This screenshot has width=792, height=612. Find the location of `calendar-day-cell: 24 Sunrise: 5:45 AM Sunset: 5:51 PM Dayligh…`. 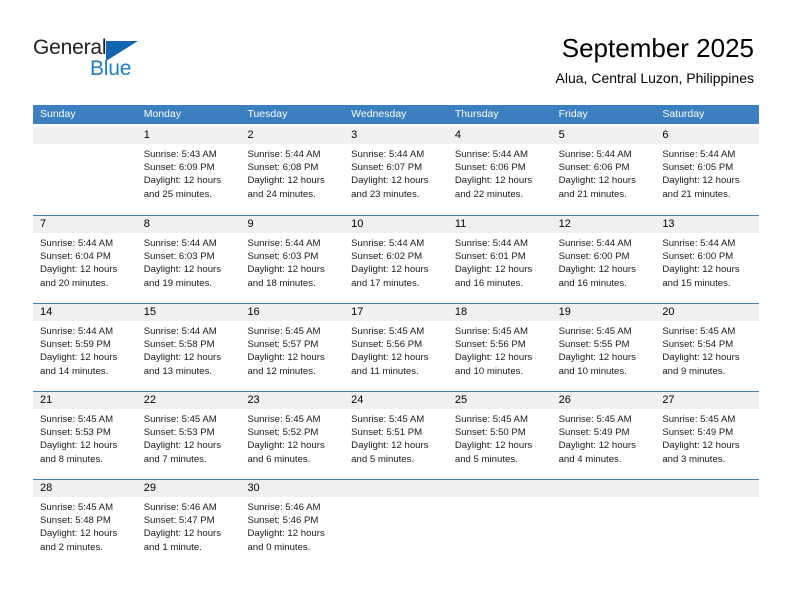

calendar-day-cell: 24 Sunrise: 5:45 AM Sunset: 5:51 PM Dayligh… is located at coordinates (396, 435).